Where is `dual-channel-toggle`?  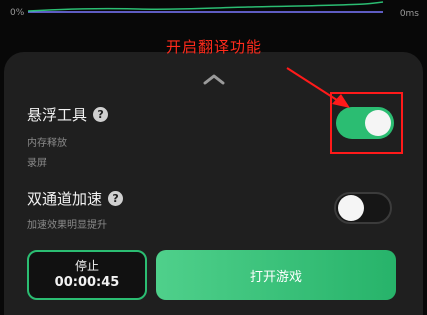
dual-channel-toggle is located at coordinates (363, 208).